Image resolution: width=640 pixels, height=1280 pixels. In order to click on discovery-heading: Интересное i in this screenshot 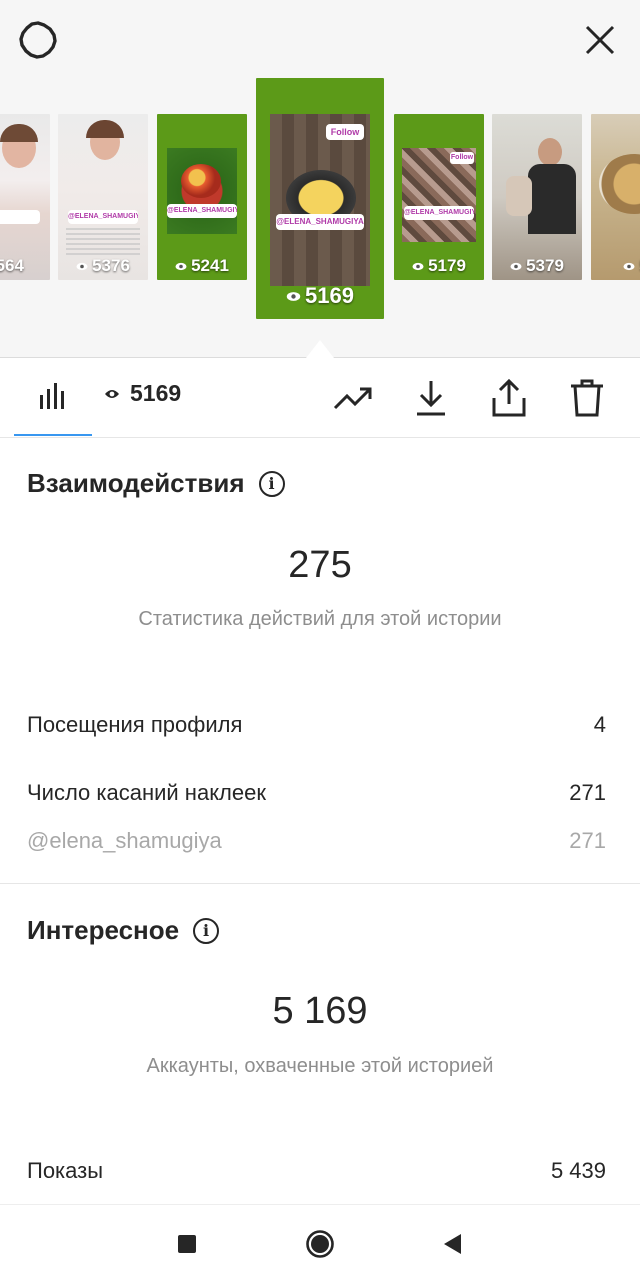, I will do `click(123, 930)`.